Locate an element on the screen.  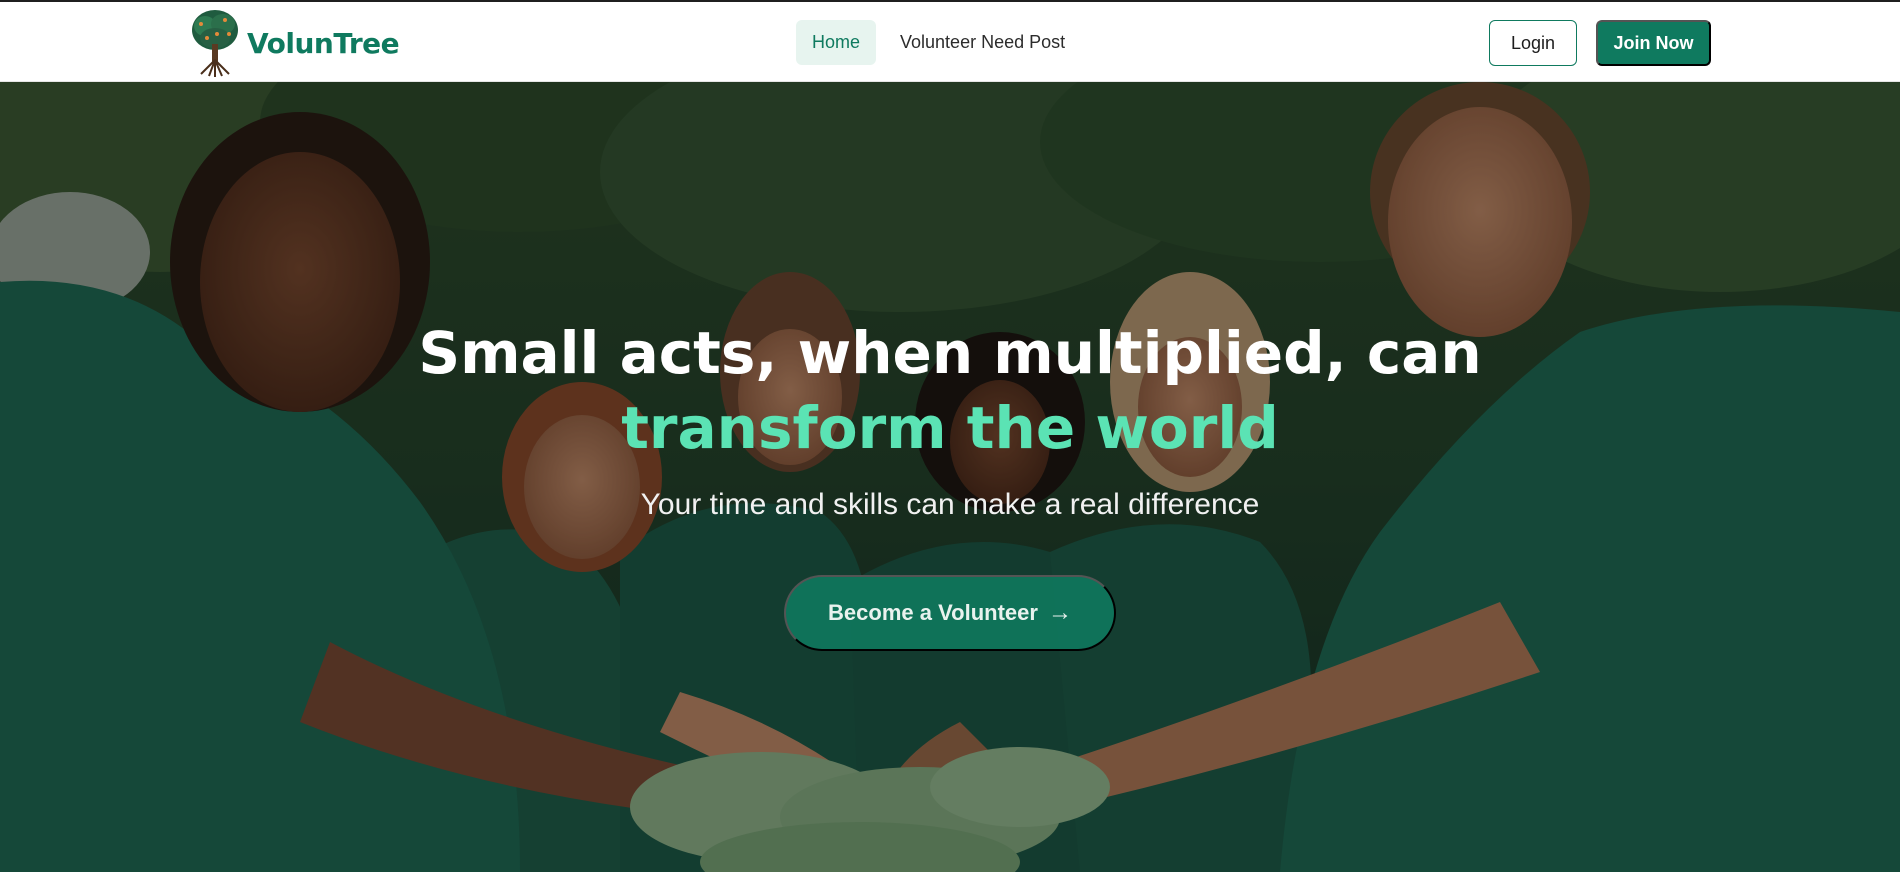
become-volunteer-button: Become a Volunteer → is located at coordinates (950, 613).